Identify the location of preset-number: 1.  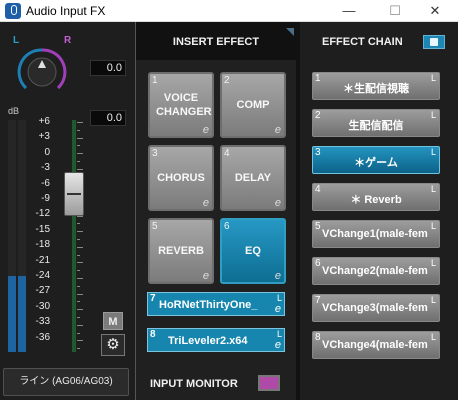
(318, 78).